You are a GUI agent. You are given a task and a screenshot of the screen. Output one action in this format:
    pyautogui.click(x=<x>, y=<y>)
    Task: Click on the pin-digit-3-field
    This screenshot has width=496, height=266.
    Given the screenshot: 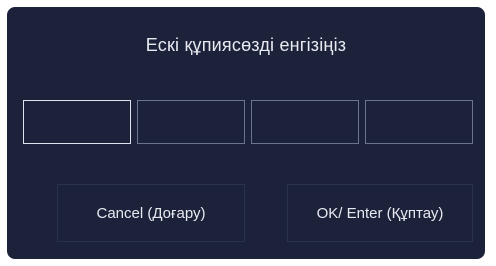 What is the action you would take?
    pyautogui.click(x=305, y=122)
    